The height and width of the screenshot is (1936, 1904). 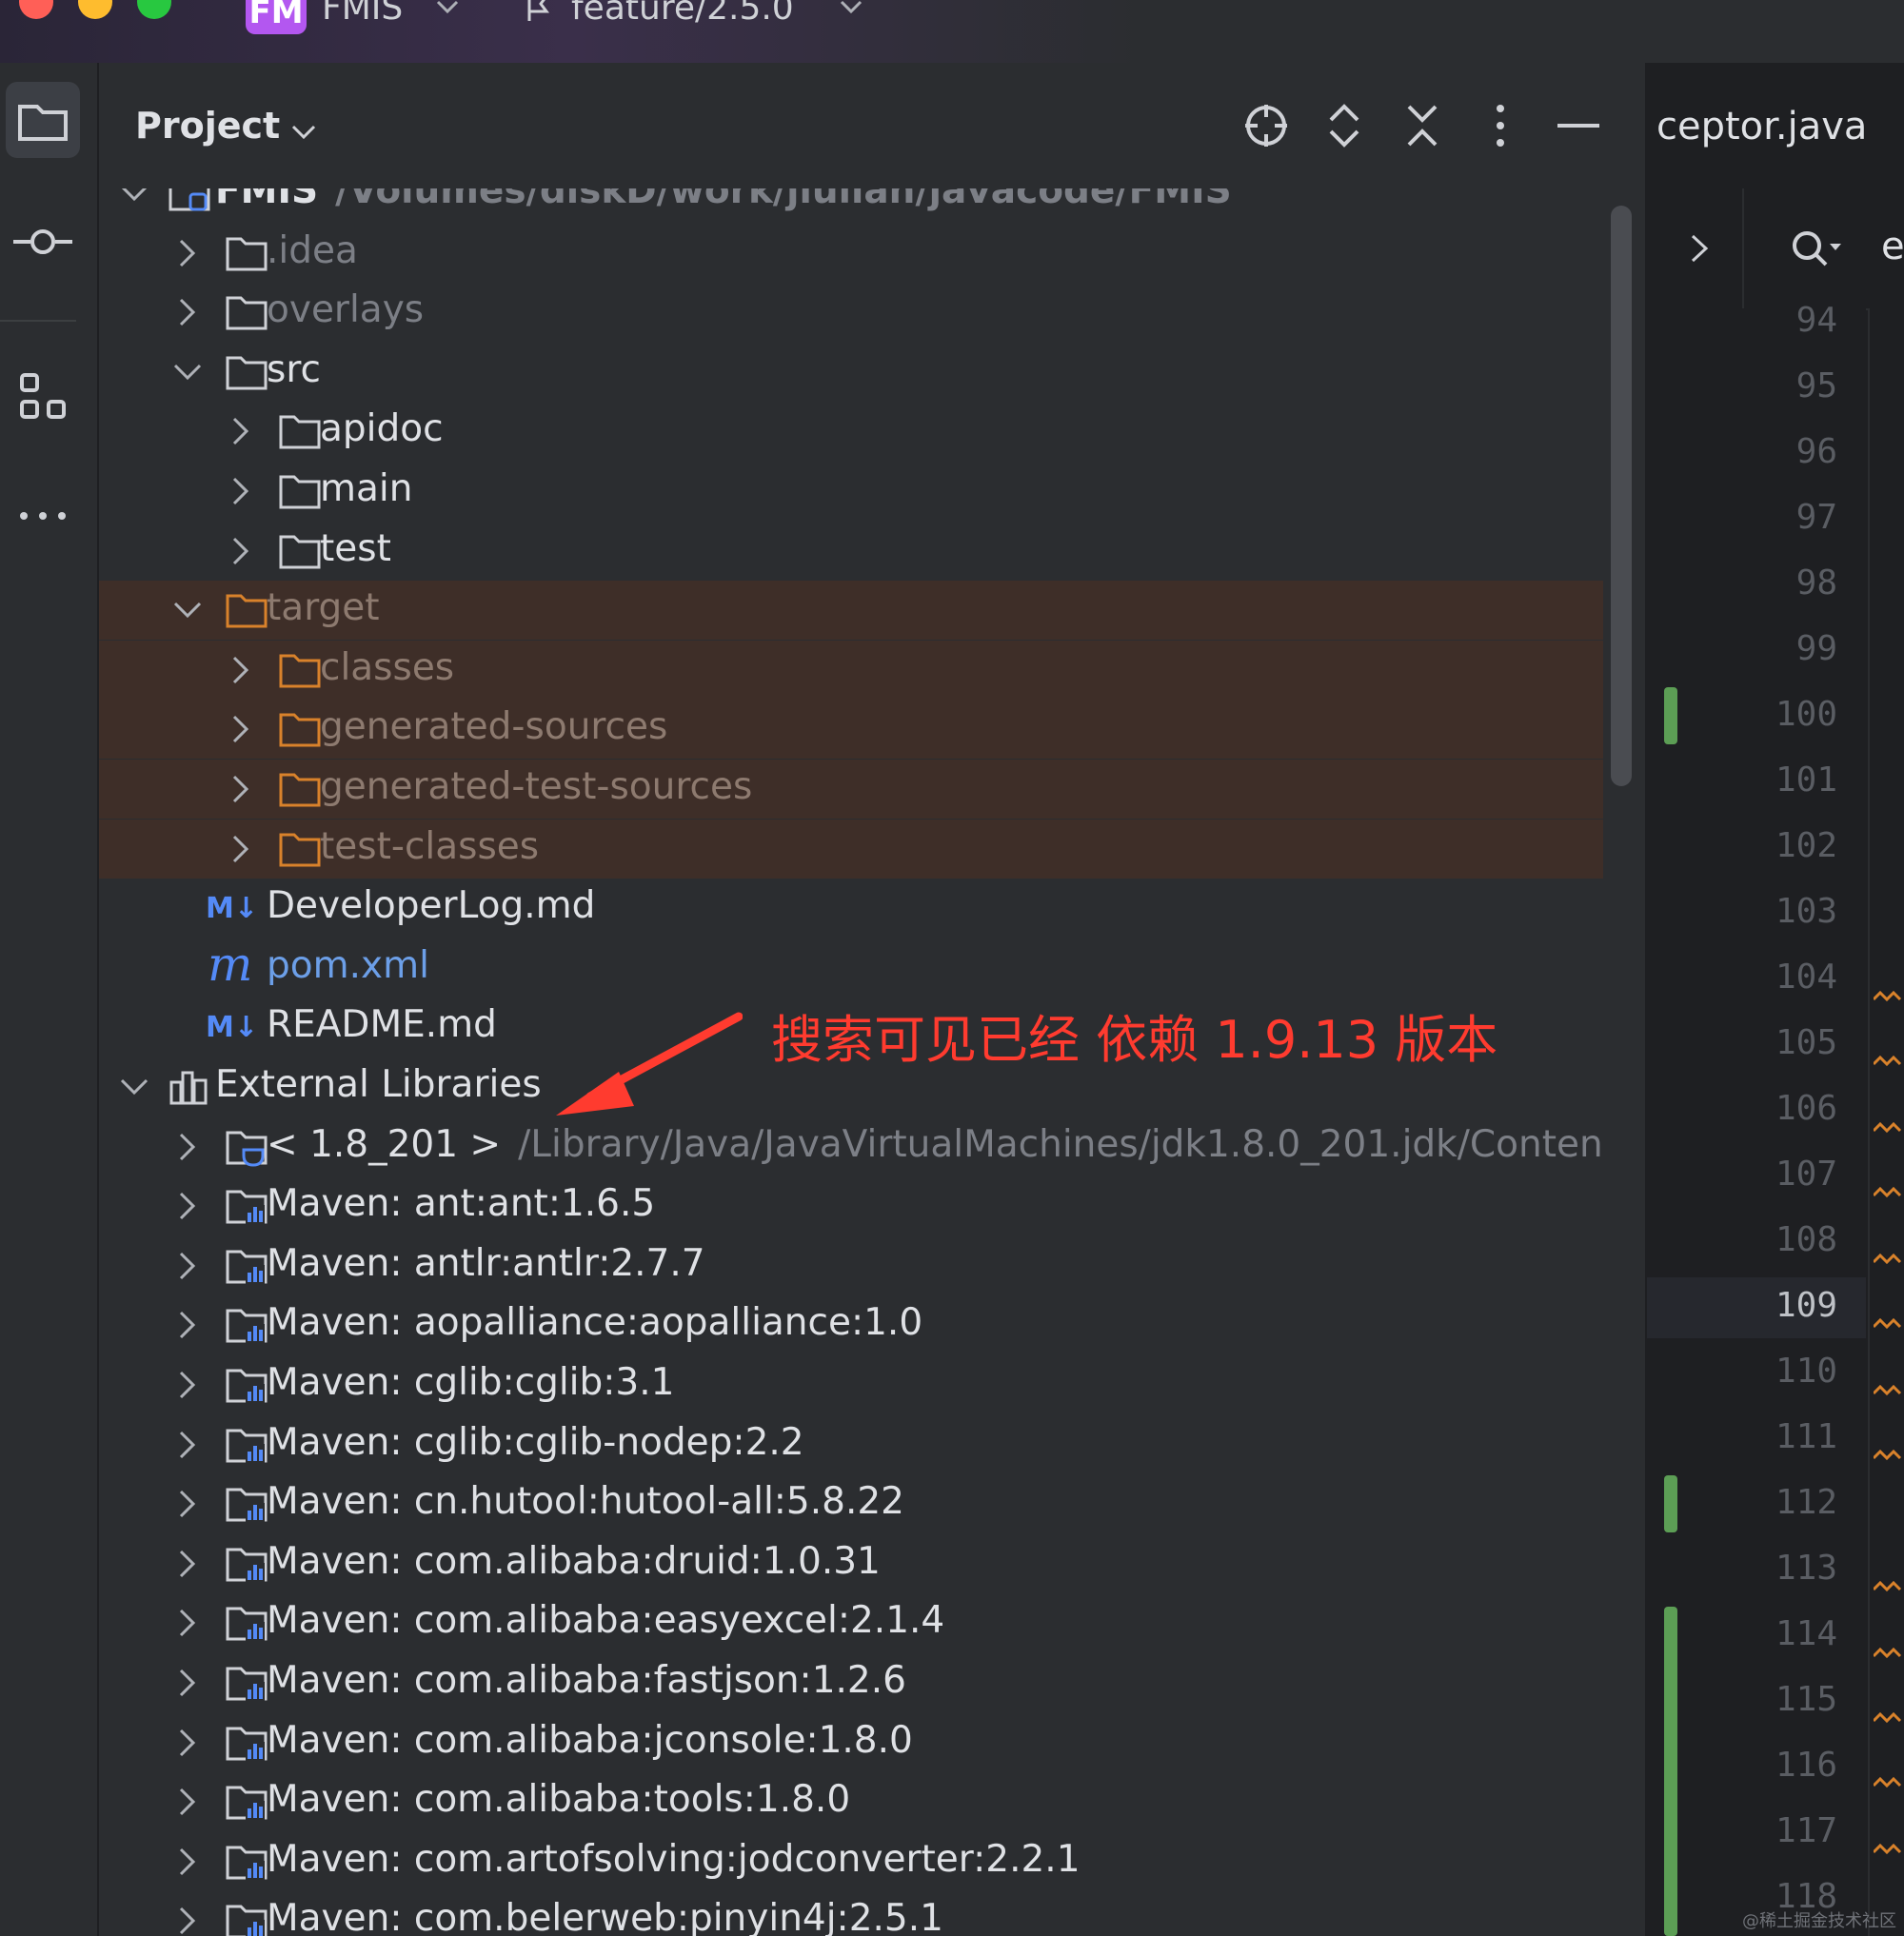 What do you see at coordinates (300, 850) in the screenshot?
I see `excluded-folder-icon` at bounding box center [300, 850].